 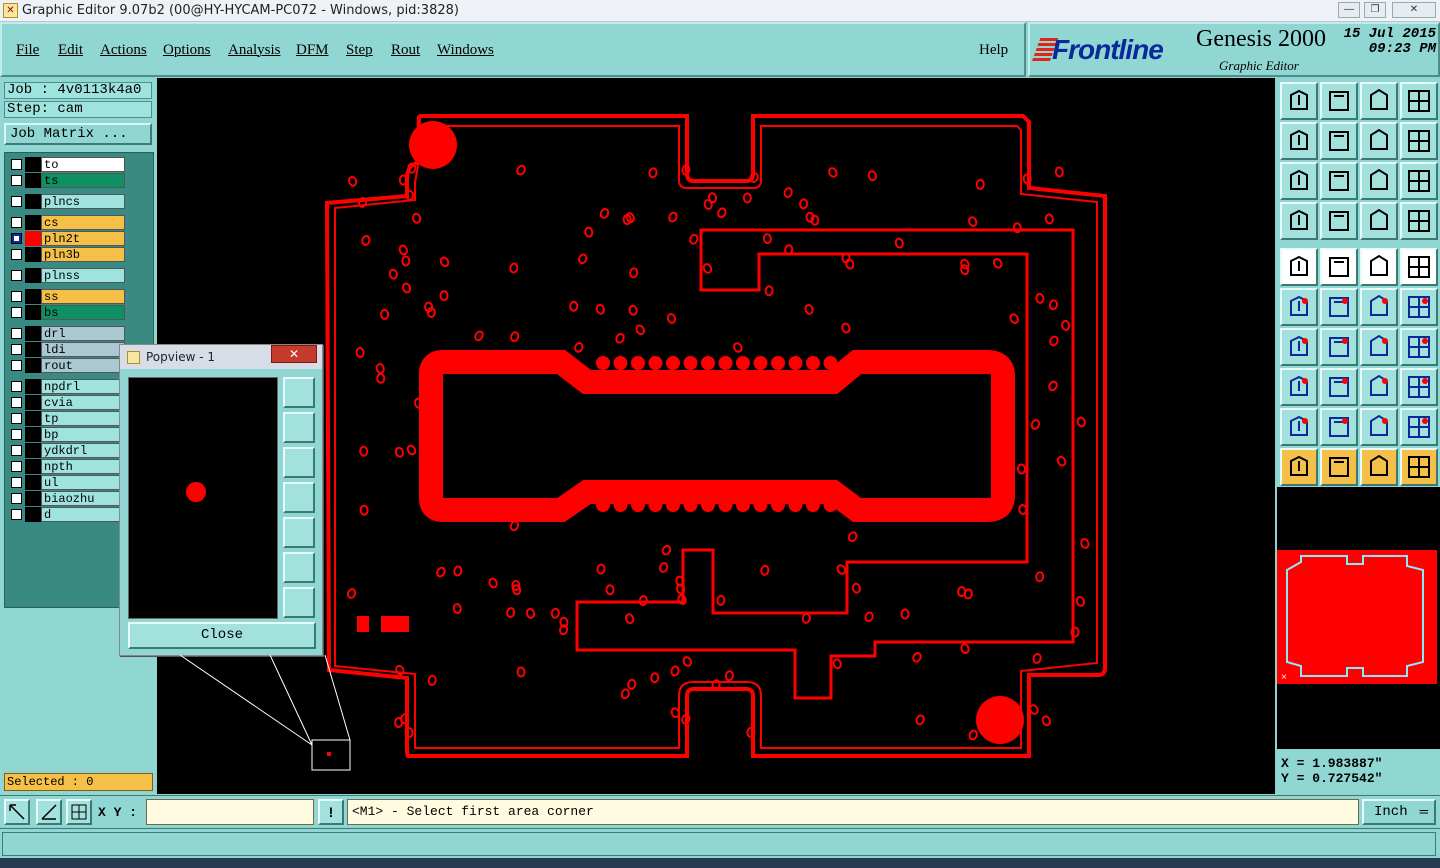 What do you see at coordinates (83, 450) in the screenshot?
I see `layer-name: ydkdrl` at bounding box center [83, 450].